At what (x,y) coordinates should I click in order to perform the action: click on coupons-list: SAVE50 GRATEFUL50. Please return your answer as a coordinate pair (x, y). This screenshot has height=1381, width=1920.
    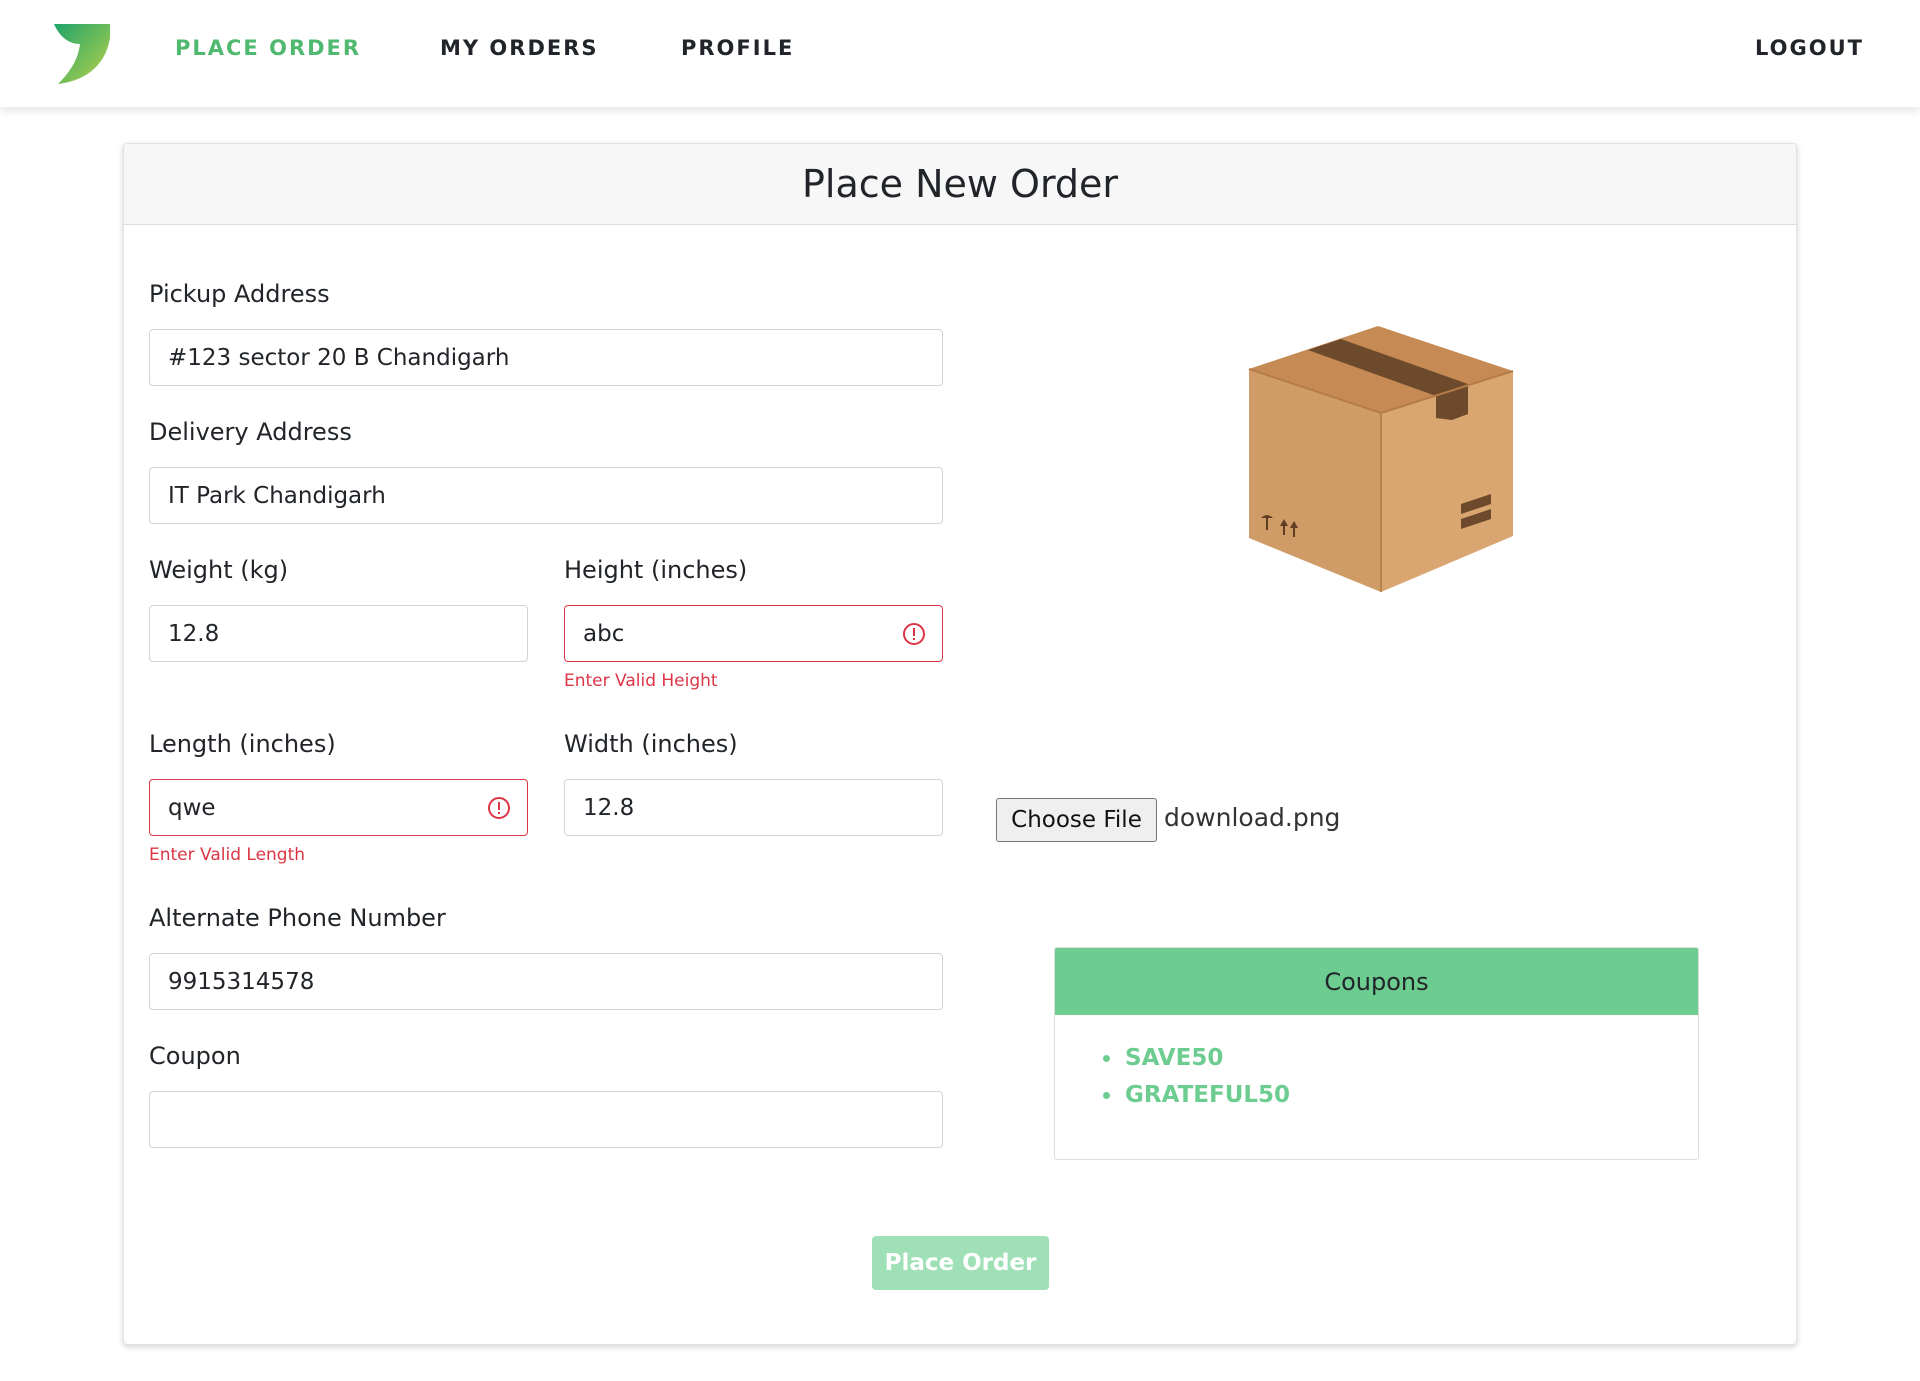
    Looking at the image, I should click on (1376, 1066).